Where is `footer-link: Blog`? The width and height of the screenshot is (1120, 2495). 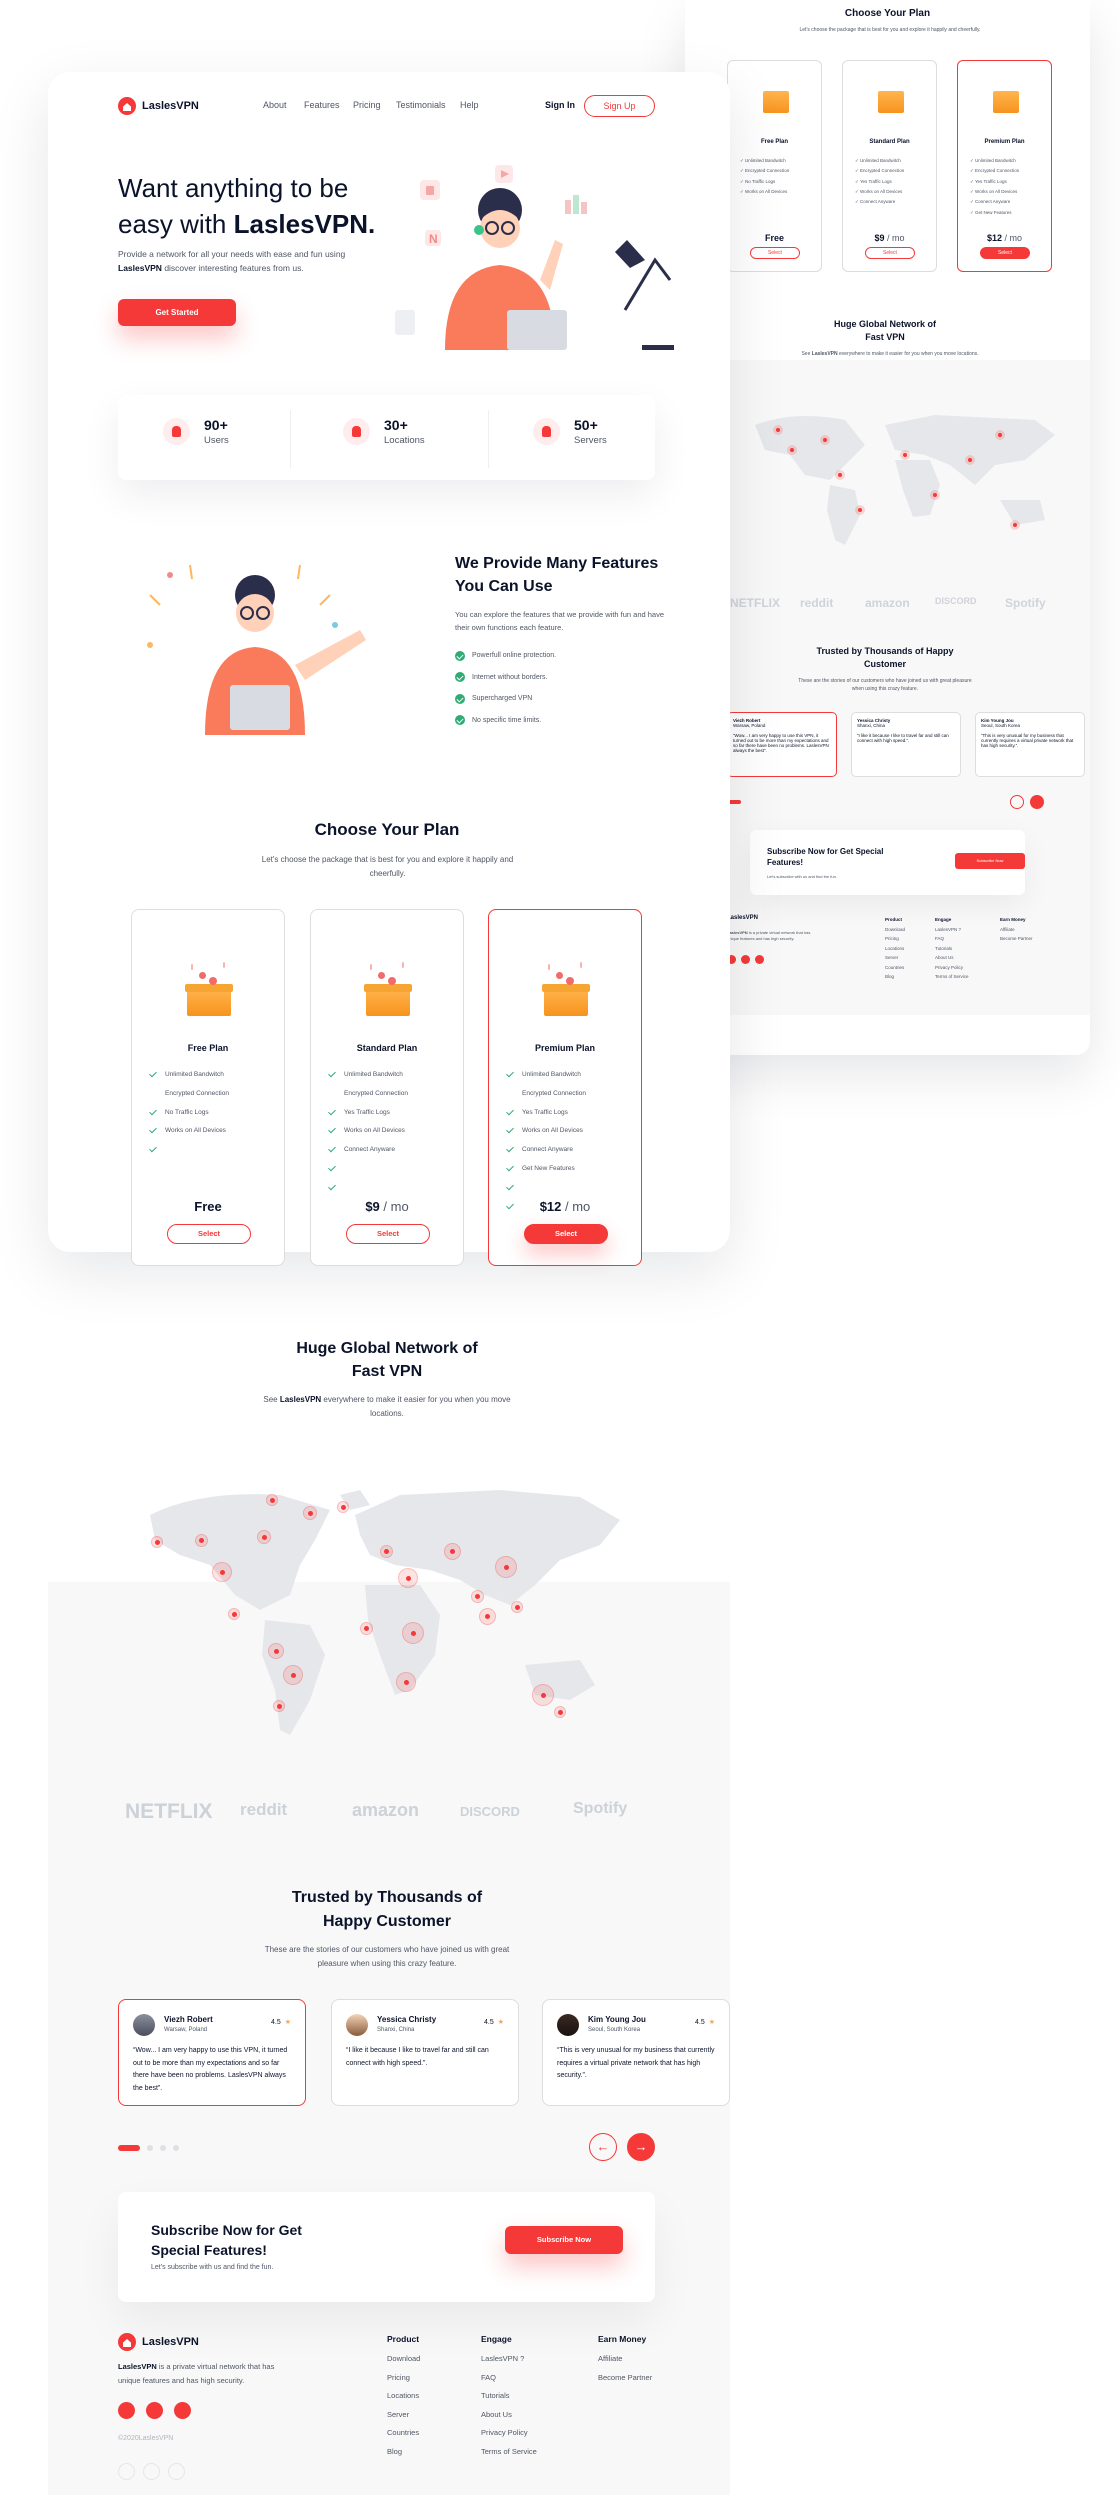
footer-link: Blog is located at coordinates (403, 2456).